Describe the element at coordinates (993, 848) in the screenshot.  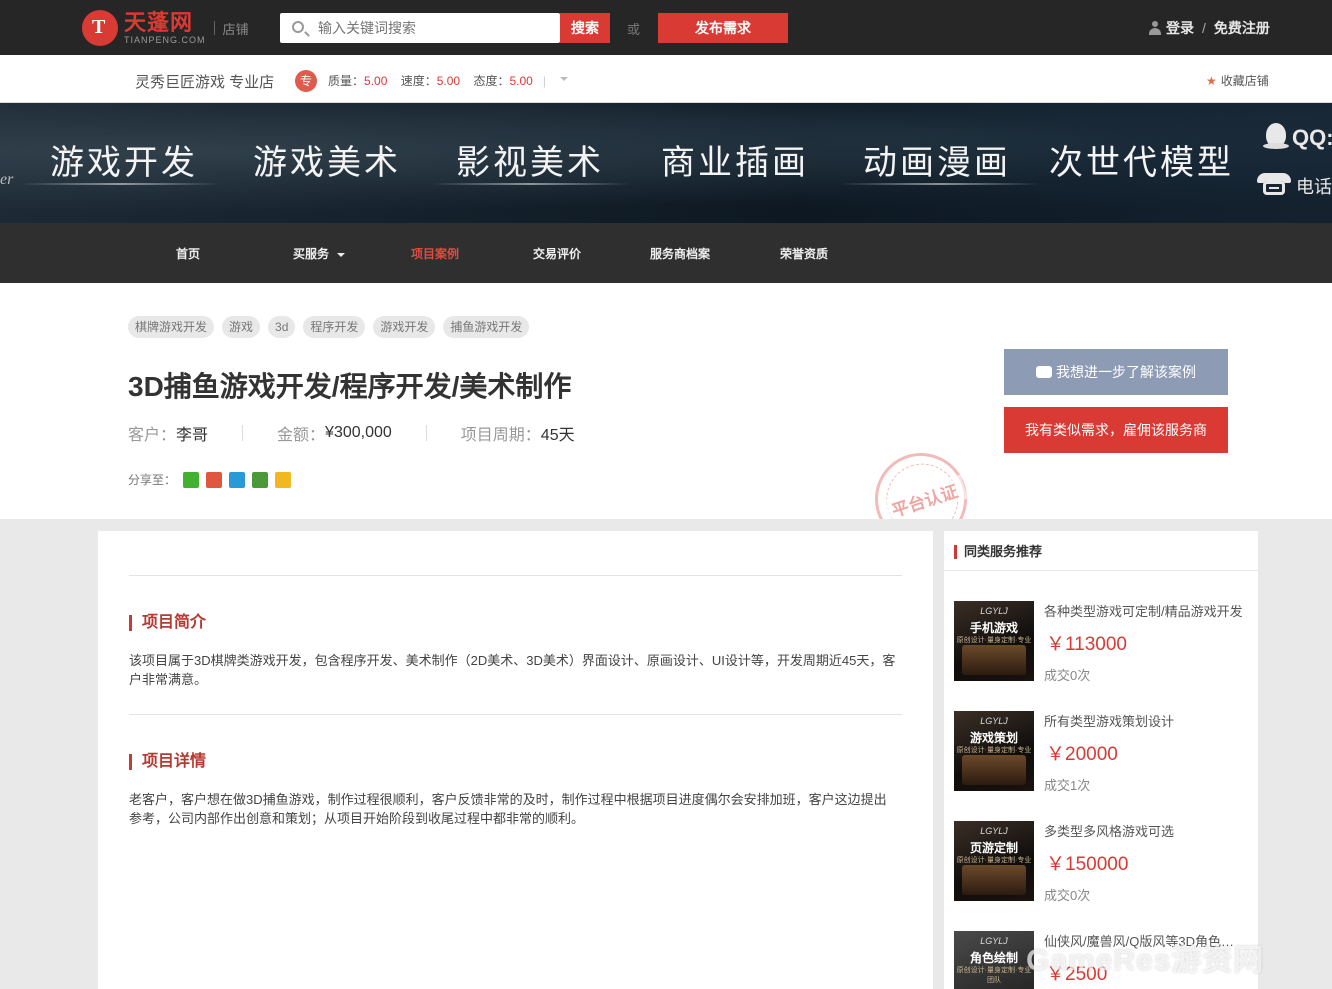
I see `thumb-category: 页游定制` at that location.